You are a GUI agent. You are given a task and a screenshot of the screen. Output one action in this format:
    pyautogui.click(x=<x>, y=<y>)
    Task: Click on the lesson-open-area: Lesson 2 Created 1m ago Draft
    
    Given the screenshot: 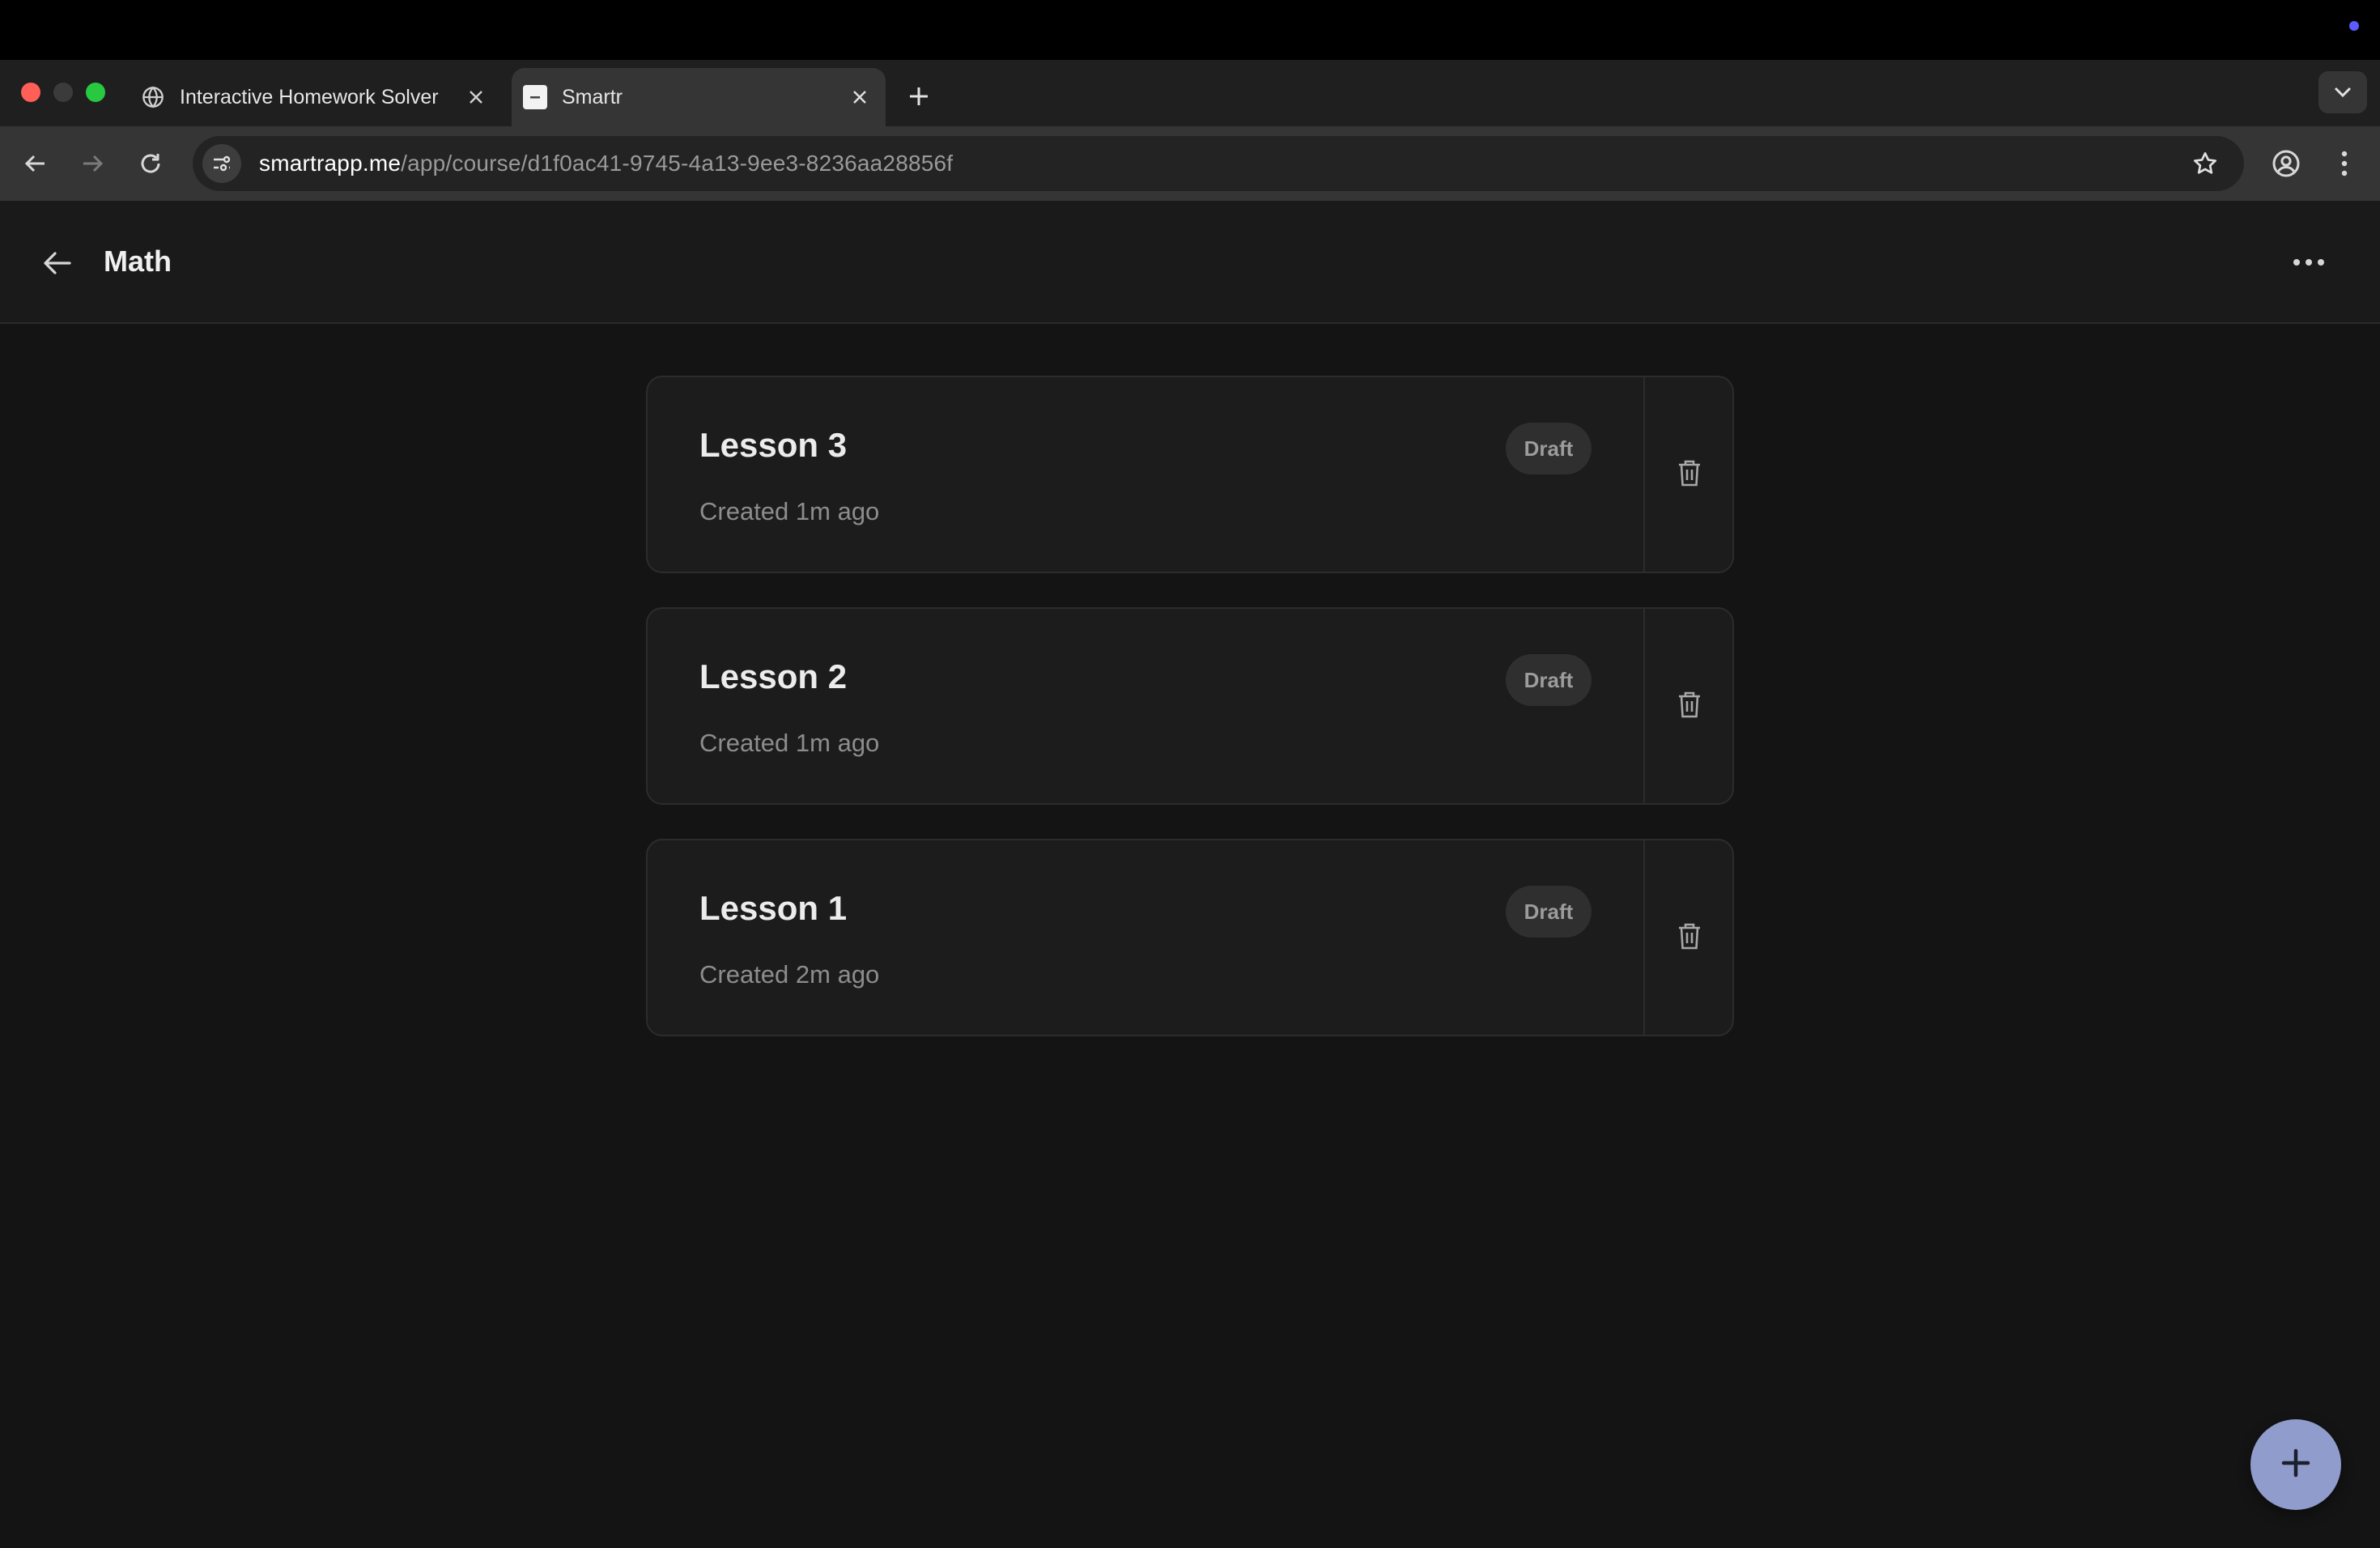 What is the action you would take?
    pyautogui.click(x=1145, y=706)
    